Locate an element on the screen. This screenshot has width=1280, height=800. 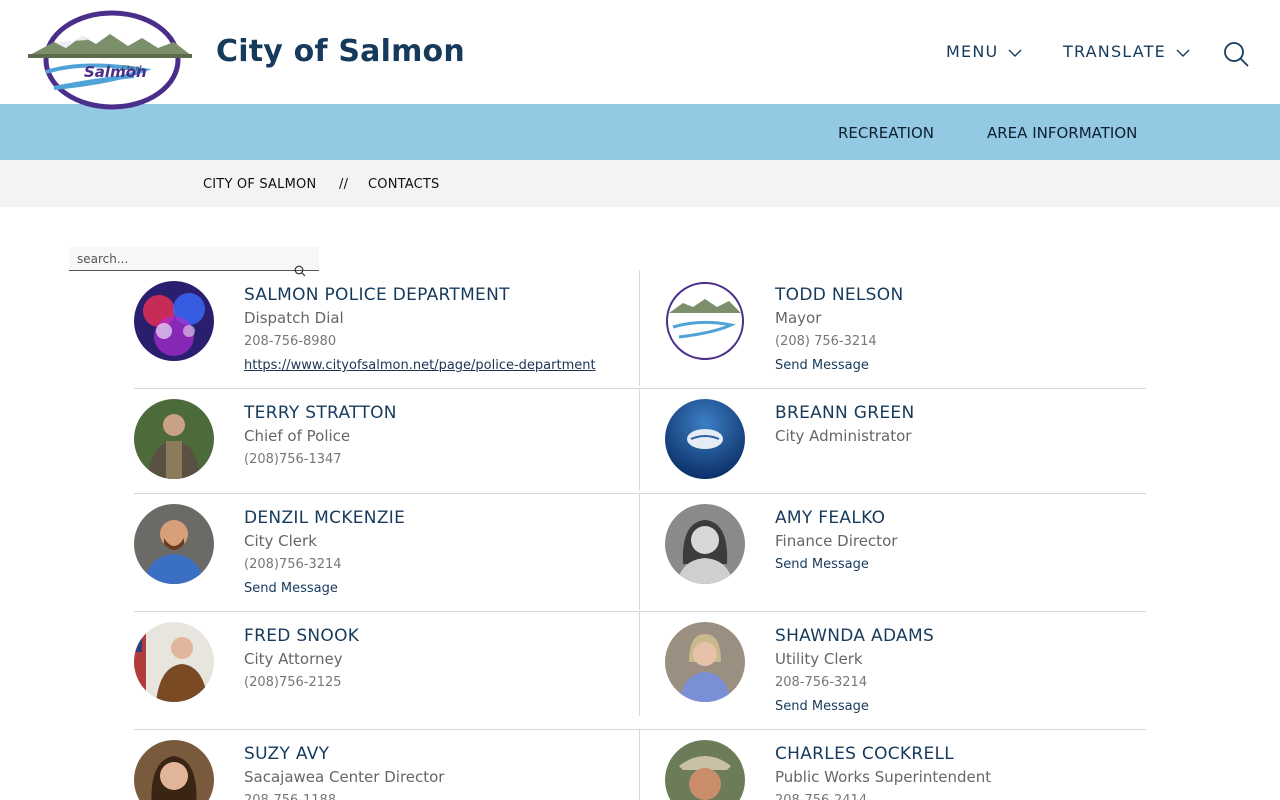
site-title: City of Salmon is located at coordinates (340, 51).